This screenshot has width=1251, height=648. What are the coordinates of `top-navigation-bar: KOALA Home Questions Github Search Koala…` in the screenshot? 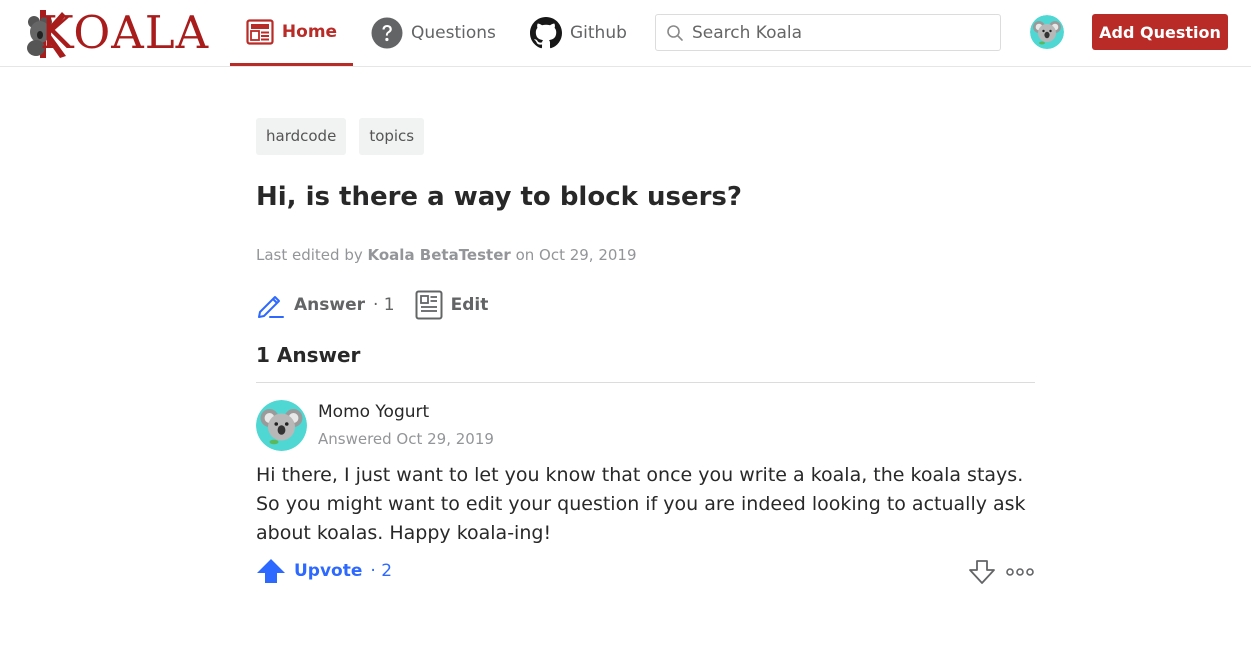 It's located at (625, 33).